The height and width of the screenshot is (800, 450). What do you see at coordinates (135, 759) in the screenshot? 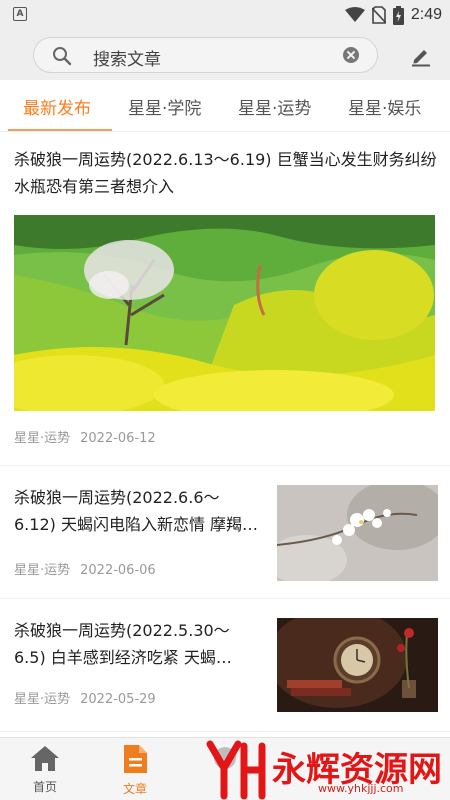
I see `article-icon` at bounding box center [135, 759].